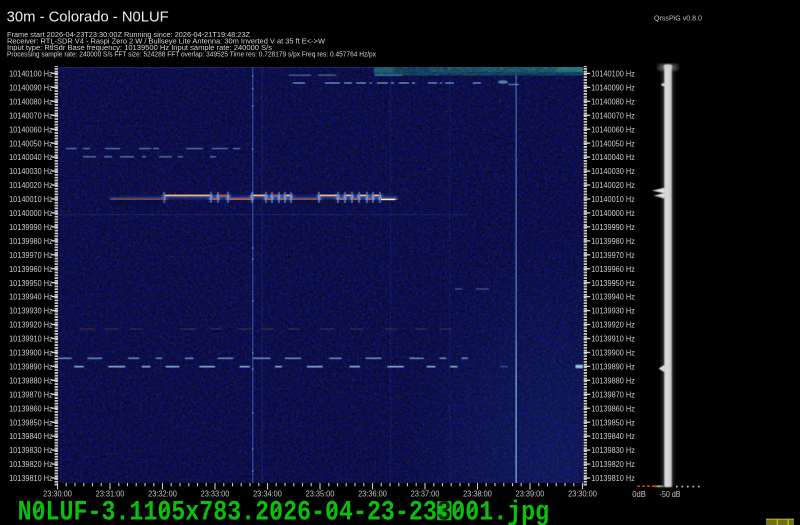 This screenshot has width=800, height=525. I want to click on svg-text: 001.jpg, so click(500, 511).